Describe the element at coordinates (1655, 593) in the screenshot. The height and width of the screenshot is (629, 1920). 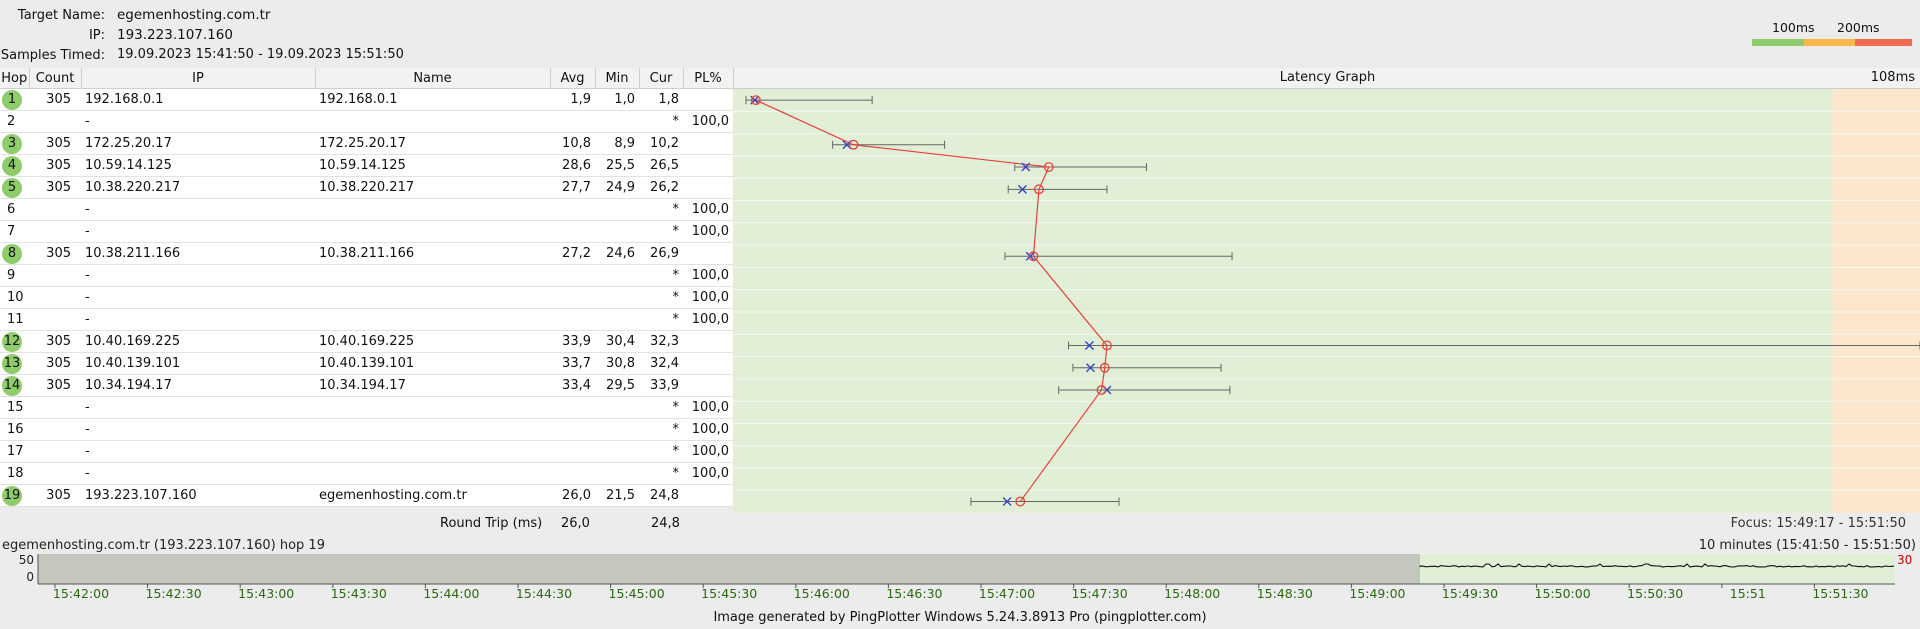
I see `timeline-tick-label: 15:50:30` at that location.